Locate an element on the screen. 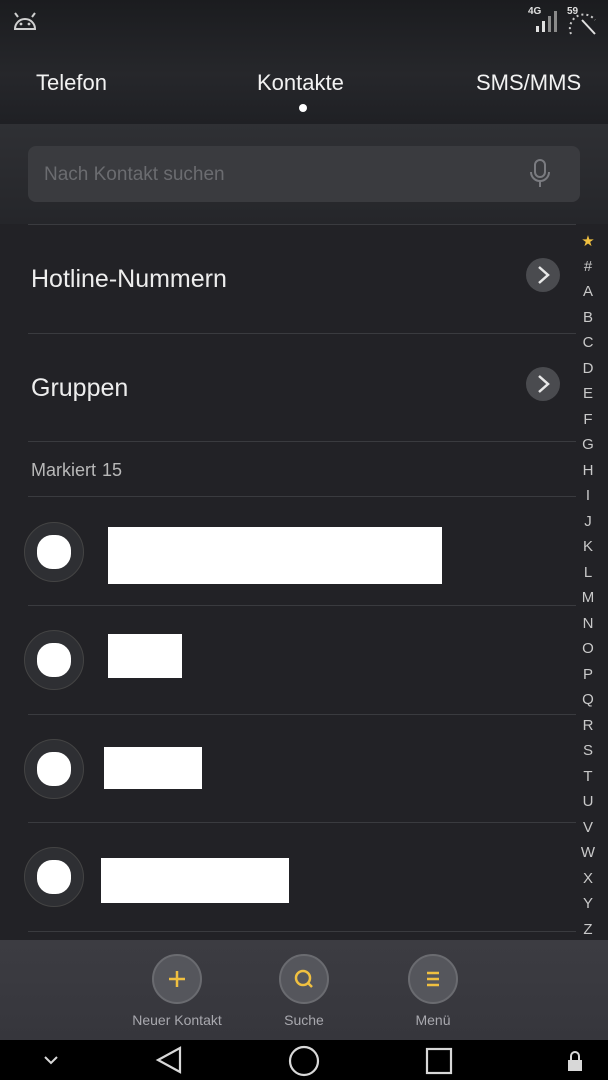  index-letter: F is located at coordinates (588, 419).